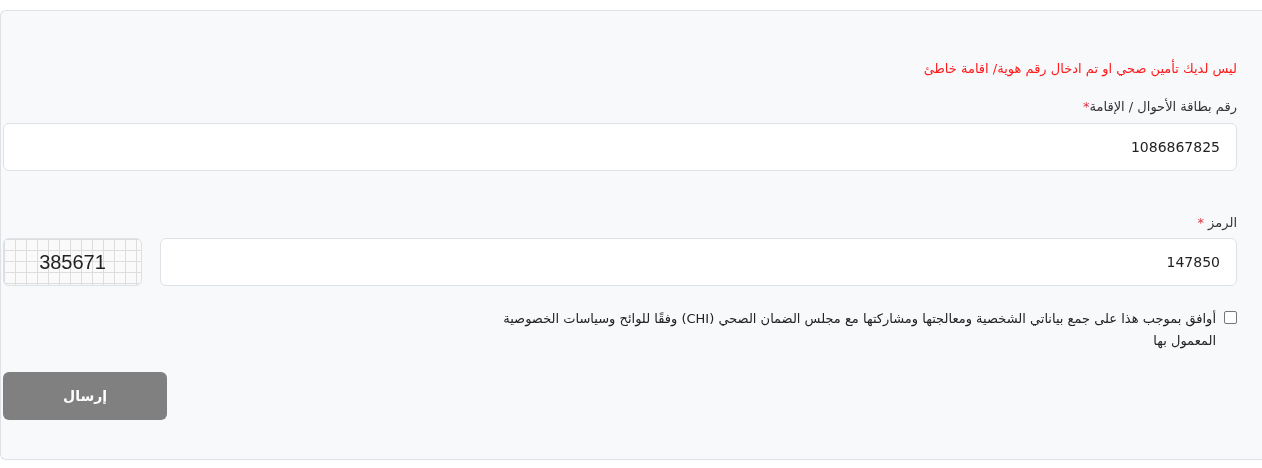 The height and width of the screenshot is (468, 1262). Describe the element at coordinates (859, 330) in the screenshot. I see `consent-text: أوافق بموجب هذا على جمع بياناتي الشخصية ومعالجتها ومشاركتها مع مجلس الضمان الصحي (CHI) وفقًا للوائح وسياسات الخصوصية المعمول بها` at that location.